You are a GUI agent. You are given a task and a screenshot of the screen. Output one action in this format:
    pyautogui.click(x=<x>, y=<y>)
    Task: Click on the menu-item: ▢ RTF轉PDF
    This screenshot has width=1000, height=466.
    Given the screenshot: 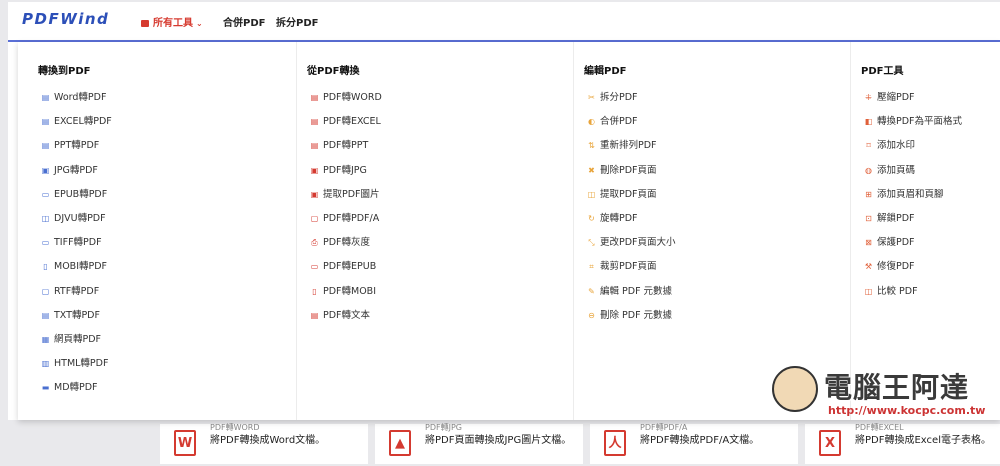 What is the action you would take?
    pyautogui.click(x=70, y=290)
    